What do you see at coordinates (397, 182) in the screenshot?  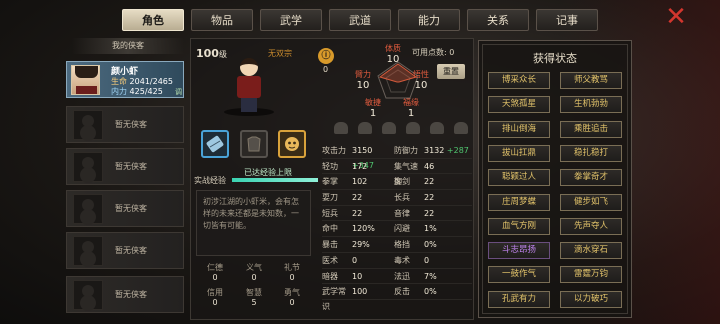 I see `stat-row: 拳掌 102 御剑 22` at bounding box center [397, 182].